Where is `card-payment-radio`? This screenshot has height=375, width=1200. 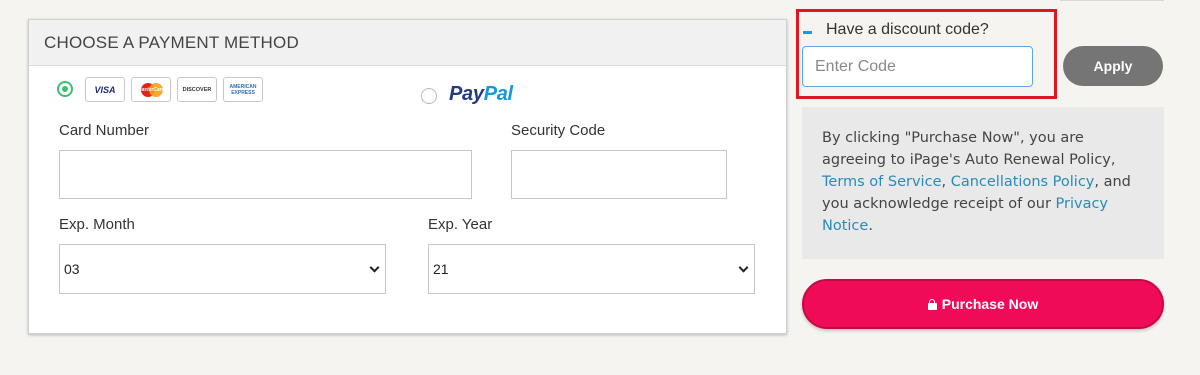 card-payment-radio is located at coordinates (65, 89).